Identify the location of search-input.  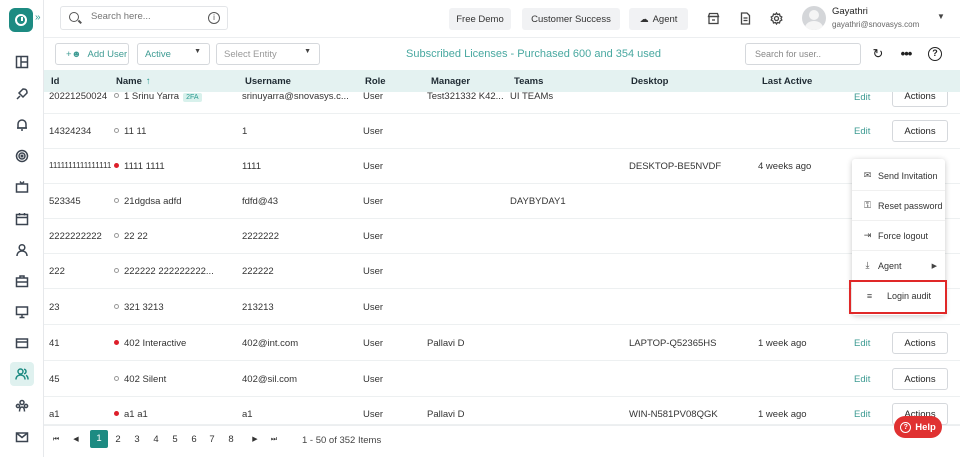
(146, 16).